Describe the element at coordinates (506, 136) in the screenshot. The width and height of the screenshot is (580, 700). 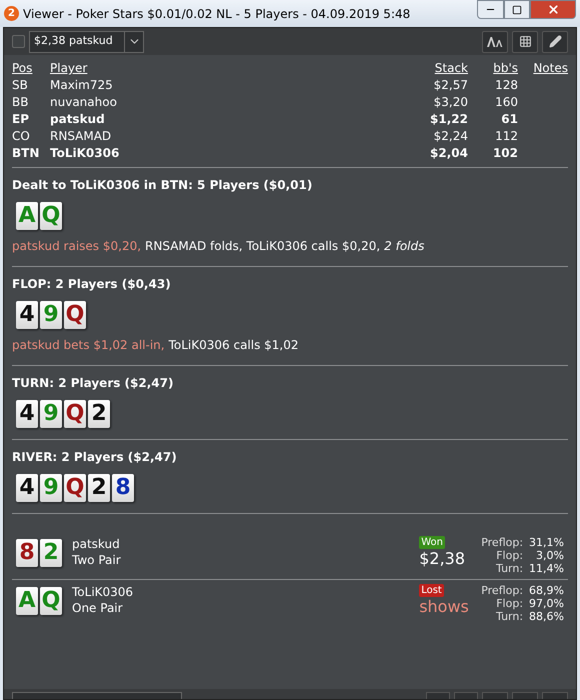
I see `table-cell-text: 112` at that location.